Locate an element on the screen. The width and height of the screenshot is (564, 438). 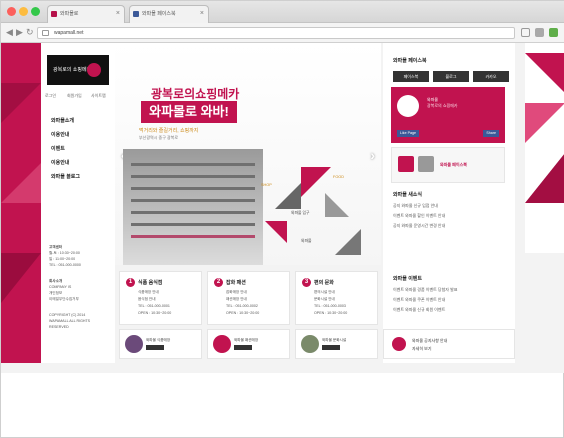
zoom-window-button is located at coordinates (35, 11).